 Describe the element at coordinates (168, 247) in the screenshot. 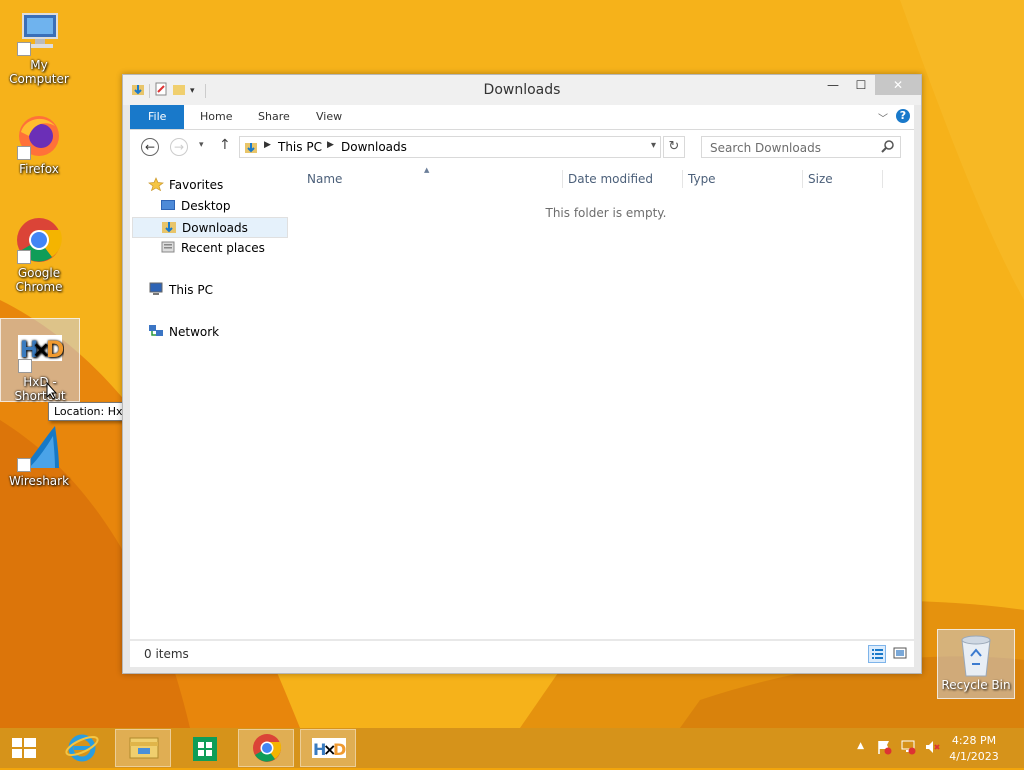

I see `recent-places-icon` at that location.